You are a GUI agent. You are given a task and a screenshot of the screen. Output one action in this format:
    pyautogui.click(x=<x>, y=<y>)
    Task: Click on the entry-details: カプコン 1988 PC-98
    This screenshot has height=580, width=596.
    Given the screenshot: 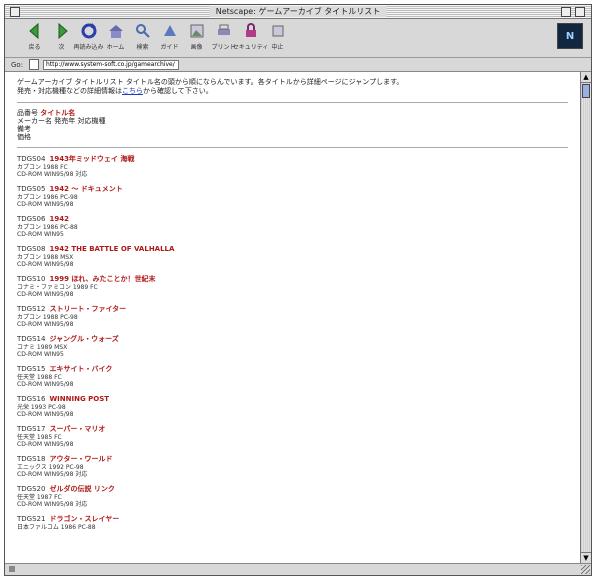 What is the action you would take?
    pyautogui.click(x=47, y=317)
    